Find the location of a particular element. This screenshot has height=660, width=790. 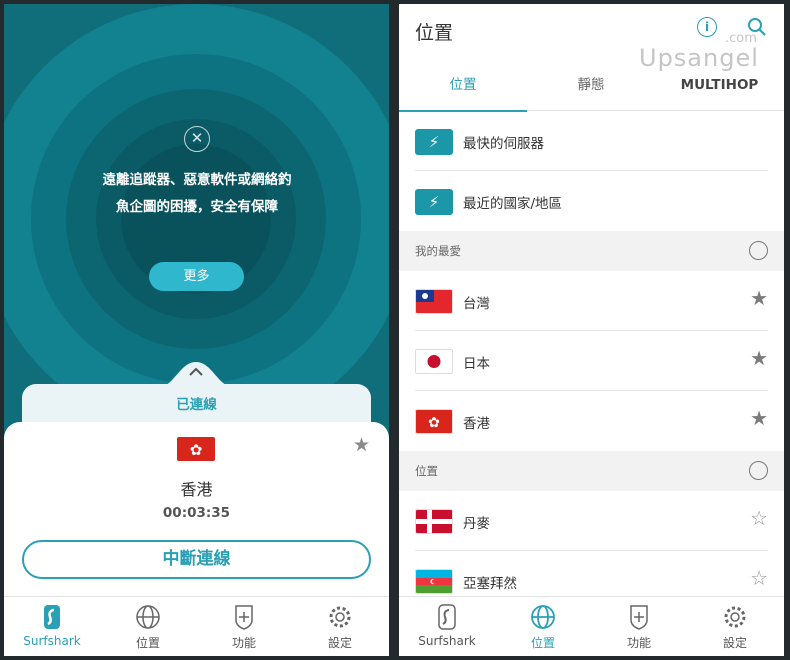

disconnect-button: 中斷連線 is located at coordinates (196, 559).